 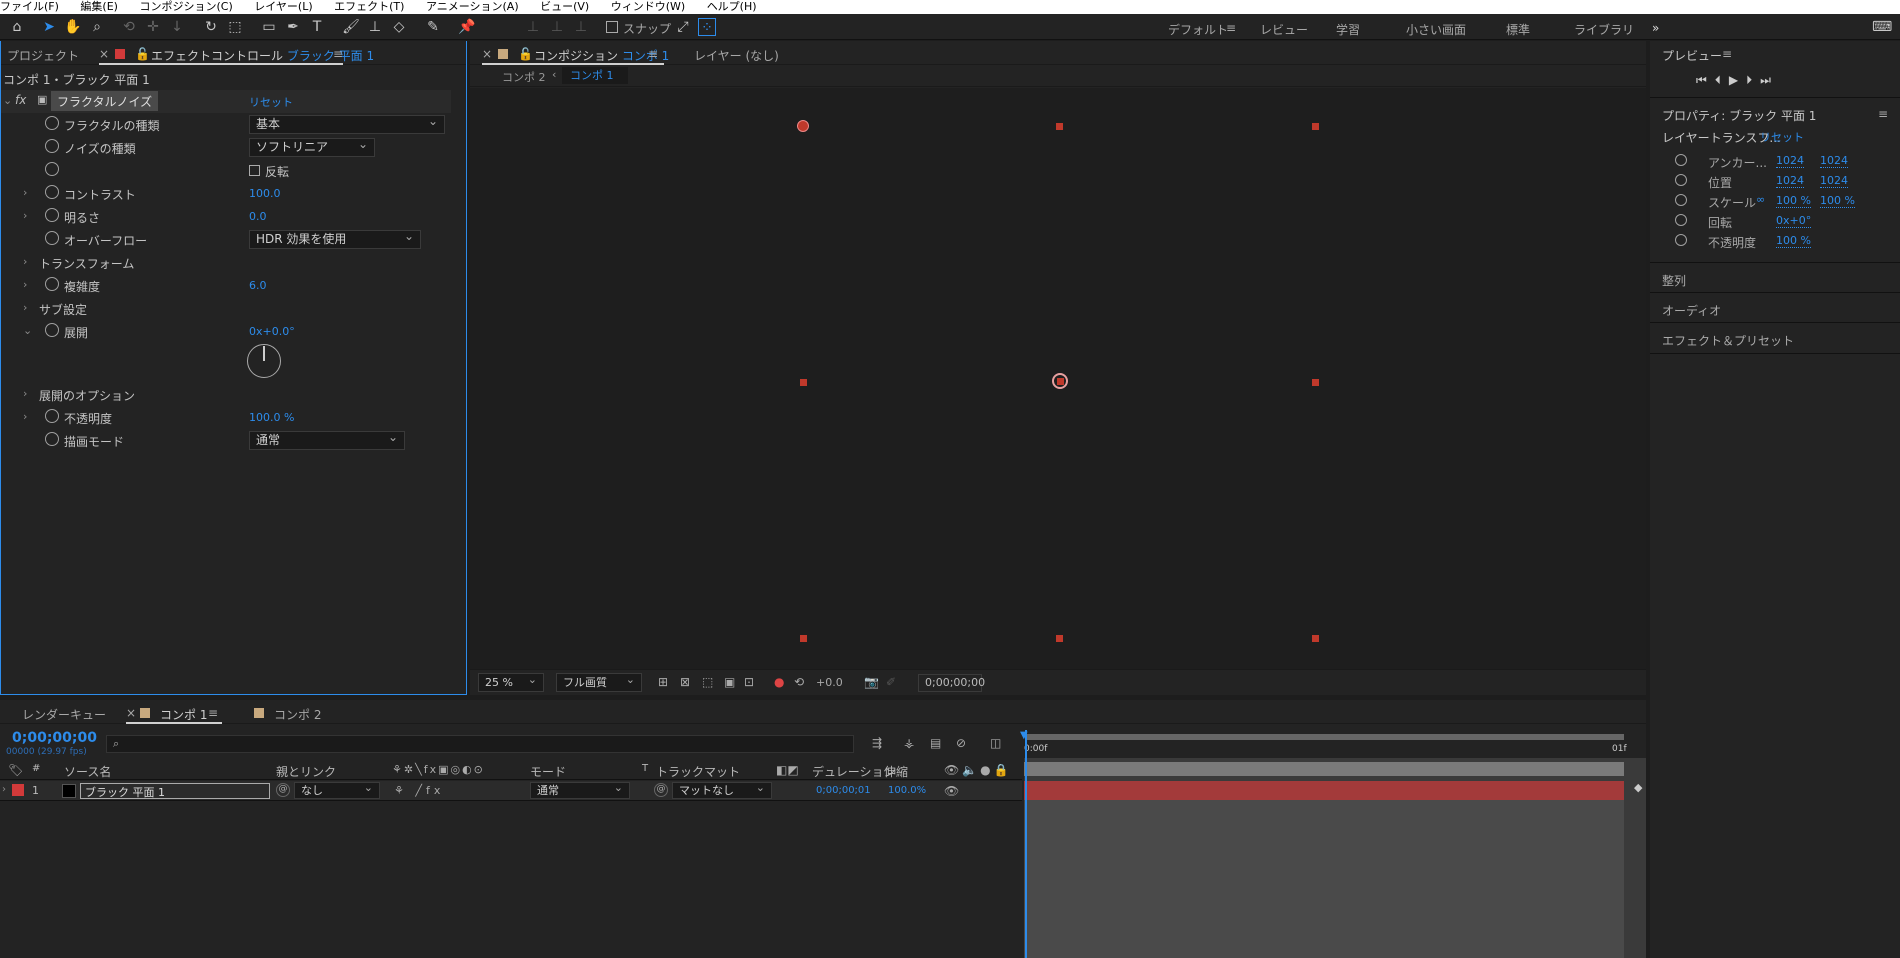 What do you see at coordinates (1834, 181) in the screenshot?
I see `position-y-value: 1024` at bounding box center [1834, 181].